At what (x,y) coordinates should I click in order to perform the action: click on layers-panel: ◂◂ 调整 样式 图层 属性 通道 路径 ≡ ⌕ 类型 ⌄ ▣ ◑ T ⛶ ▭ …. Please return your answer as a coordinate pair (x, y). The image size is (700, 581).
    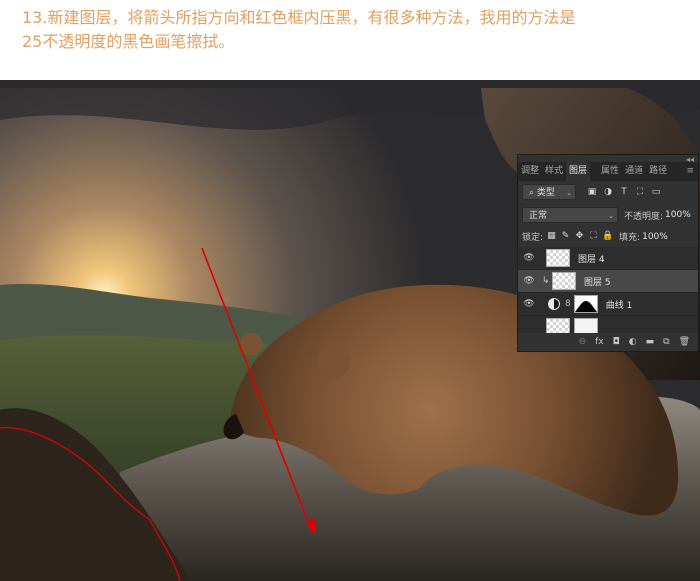
    Looking at the image, I should click on (608, 253).